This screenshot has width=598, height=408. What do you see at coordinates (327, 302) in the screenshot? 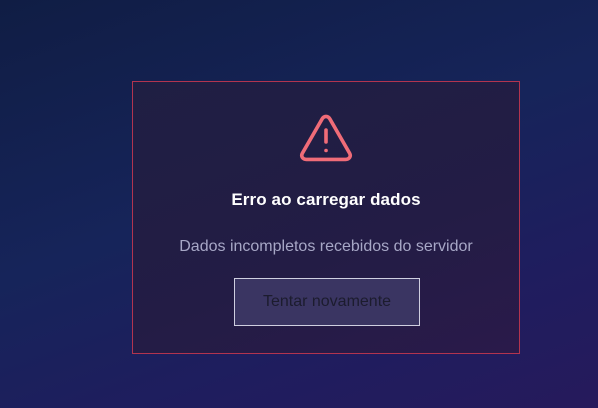
I see `retry-button: Tentar novamente` at bounding box center [327, 302].